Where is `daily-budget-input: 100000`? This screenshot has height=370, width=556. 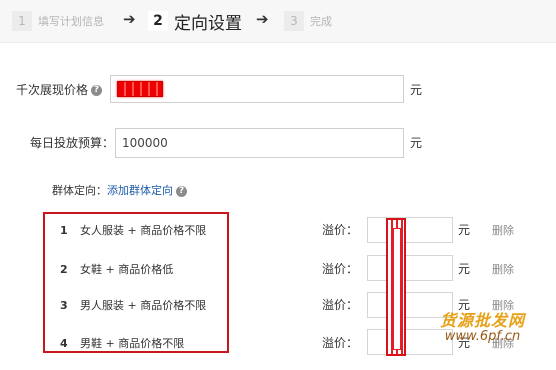 daily-budget-input: 100000 is located at coordinates (259, 143).